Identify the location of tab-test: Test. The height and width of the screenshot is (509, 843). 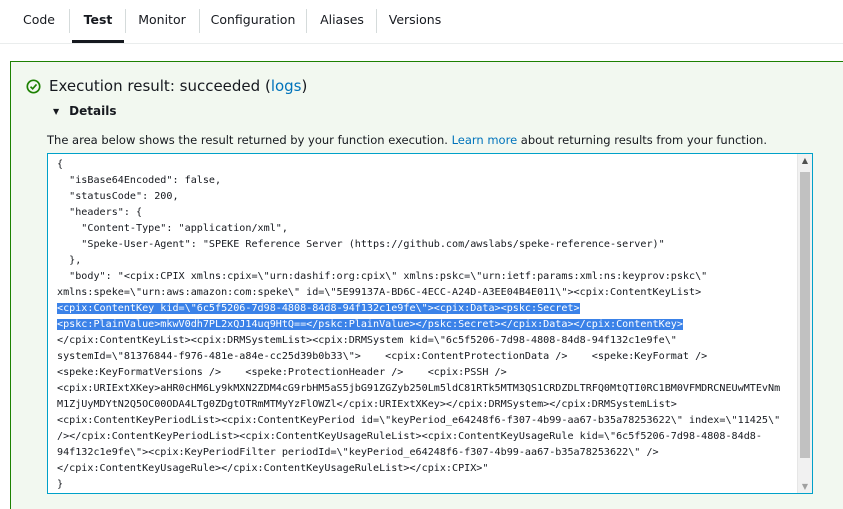
(98, 21).